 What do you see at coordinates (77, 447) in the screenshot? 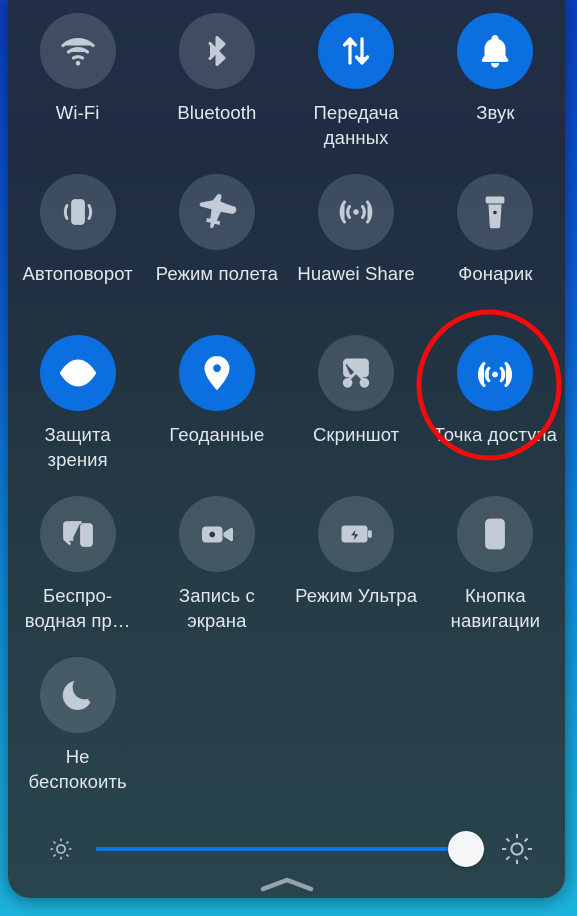
I see `quick-toggle-label: Защита зрения` at bounding box center [77, 447].